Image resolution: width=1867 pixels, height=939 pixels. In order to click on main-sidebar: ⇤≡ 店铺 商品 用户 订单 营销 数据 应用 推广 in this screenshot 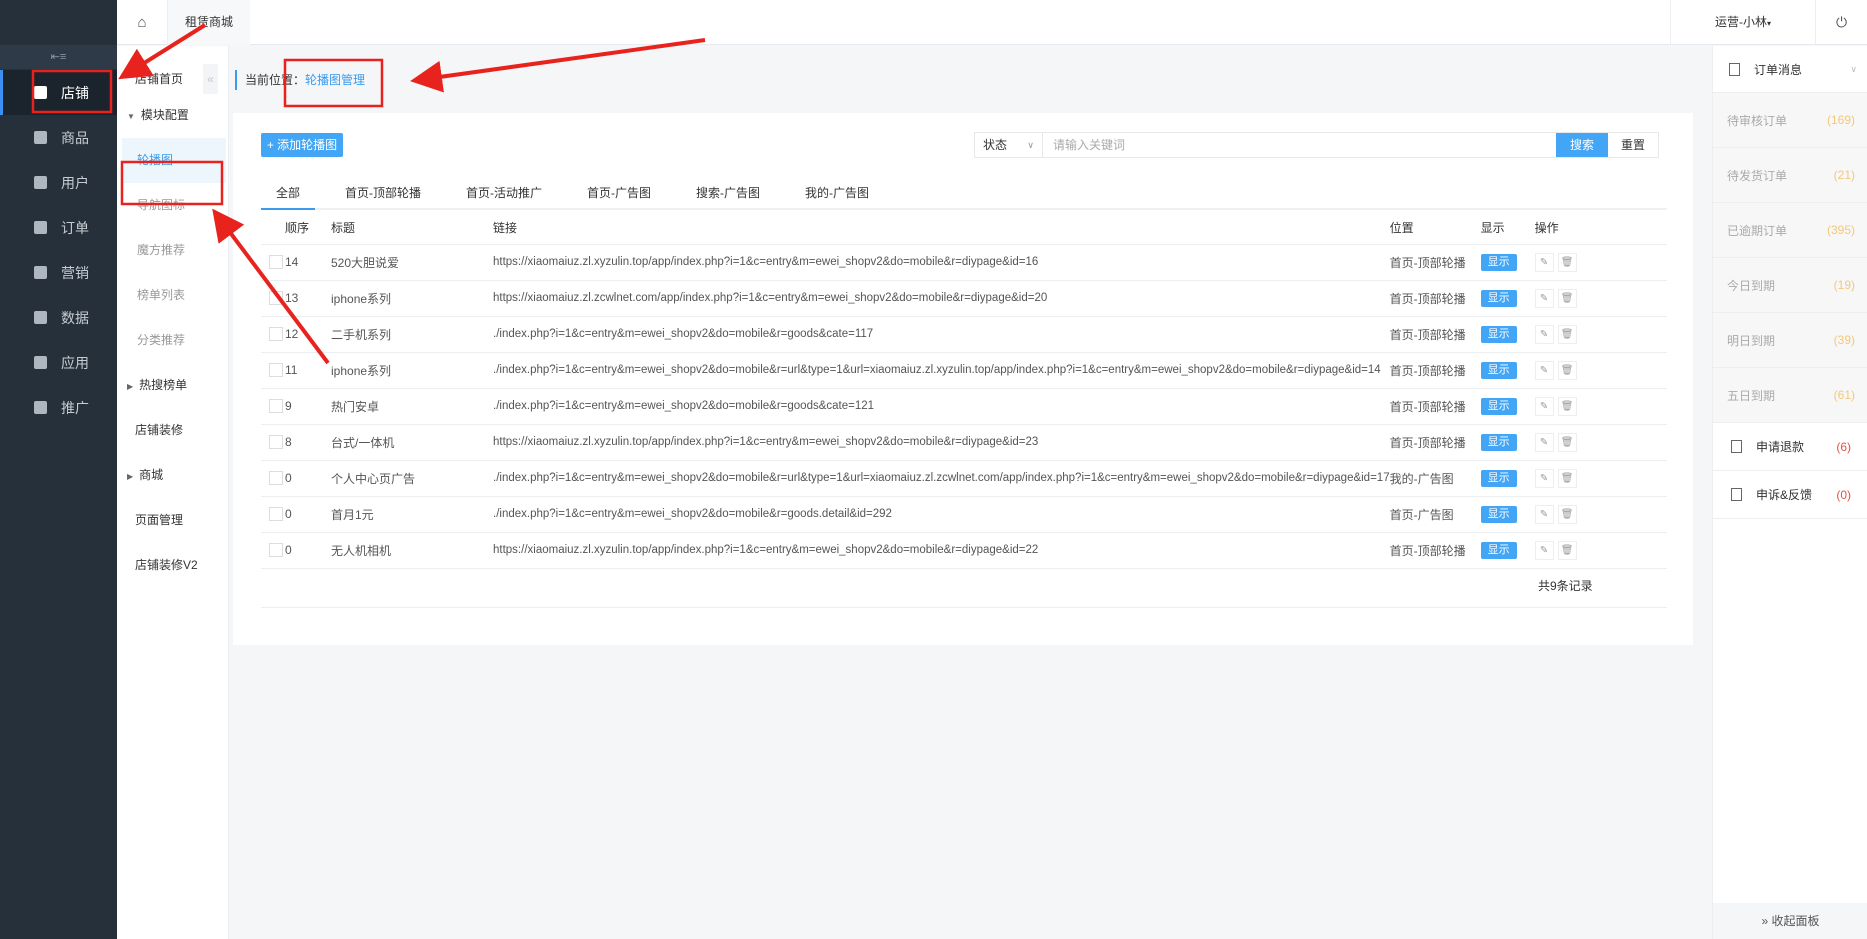, I will do `click(58, 469)`.